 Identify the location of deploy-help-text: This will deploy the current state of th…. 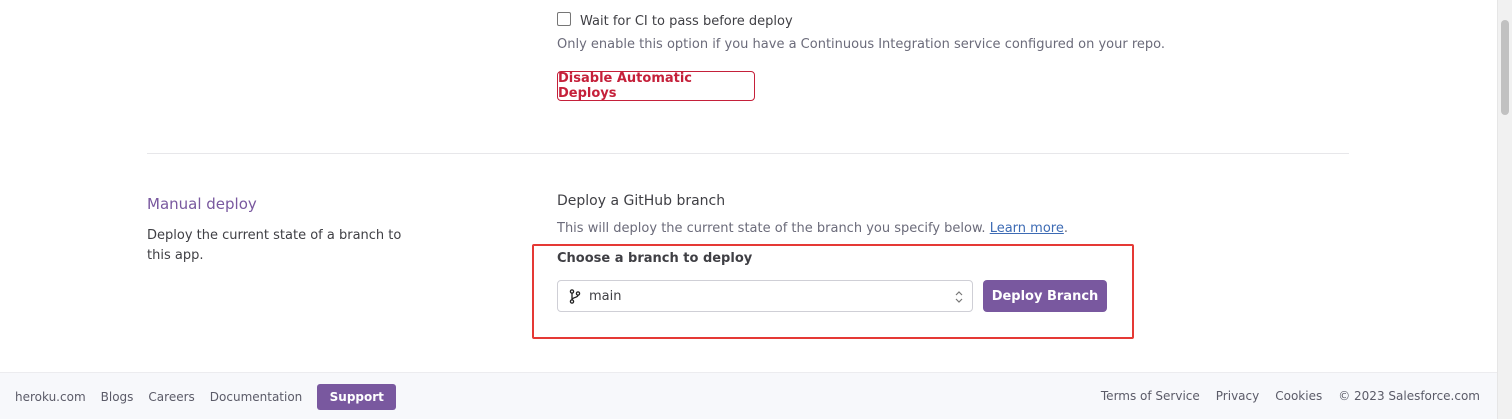
(812, 228).